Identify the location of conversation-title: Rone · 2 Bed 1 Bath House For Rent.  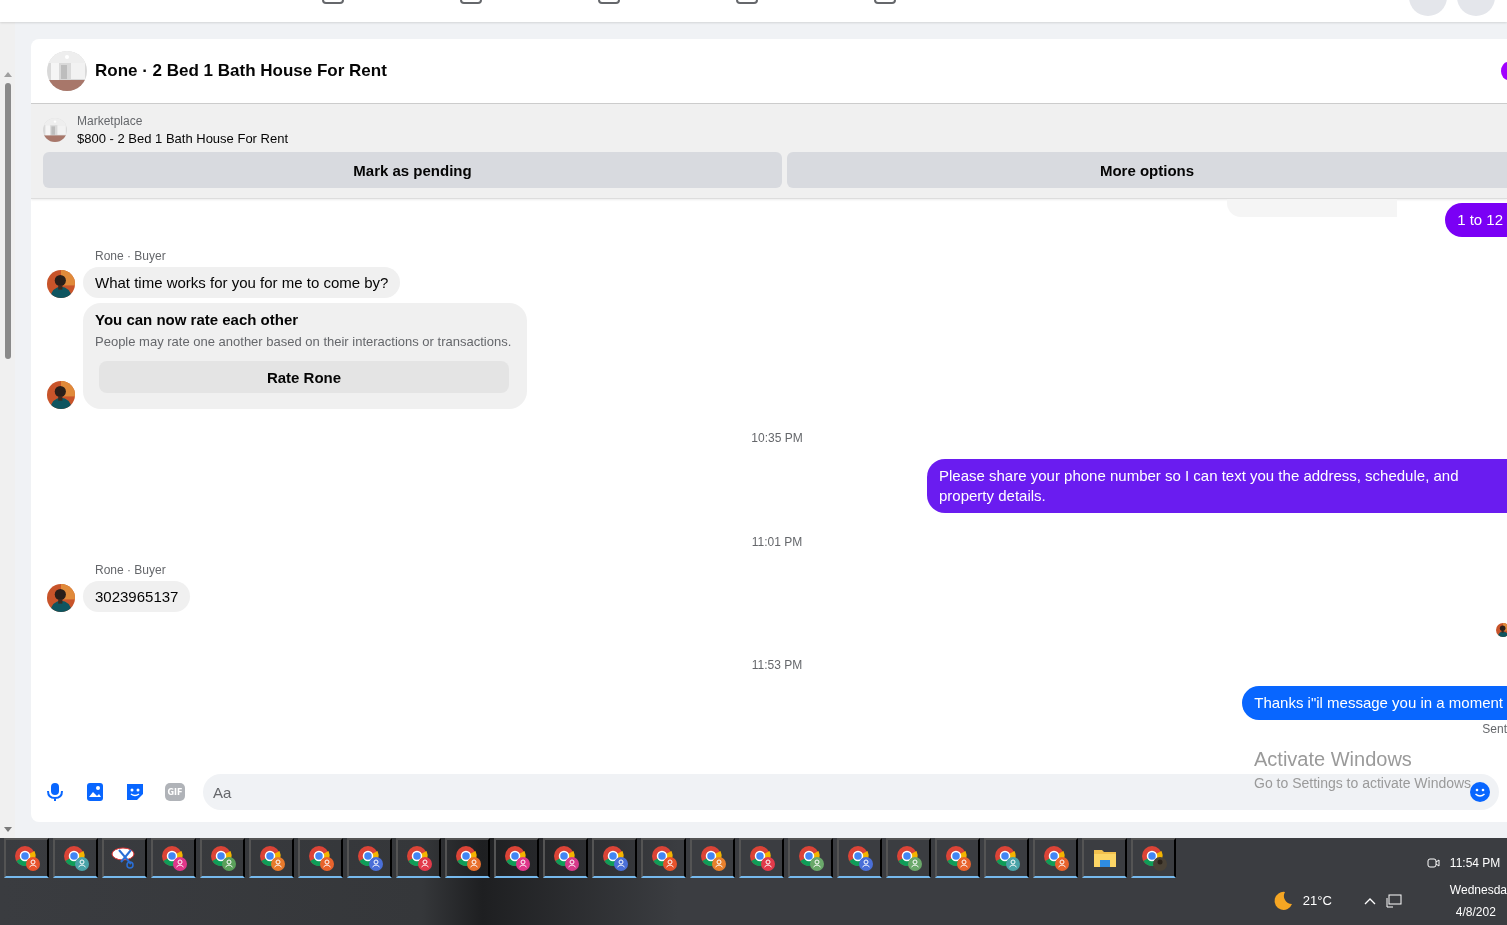
(241, 71).